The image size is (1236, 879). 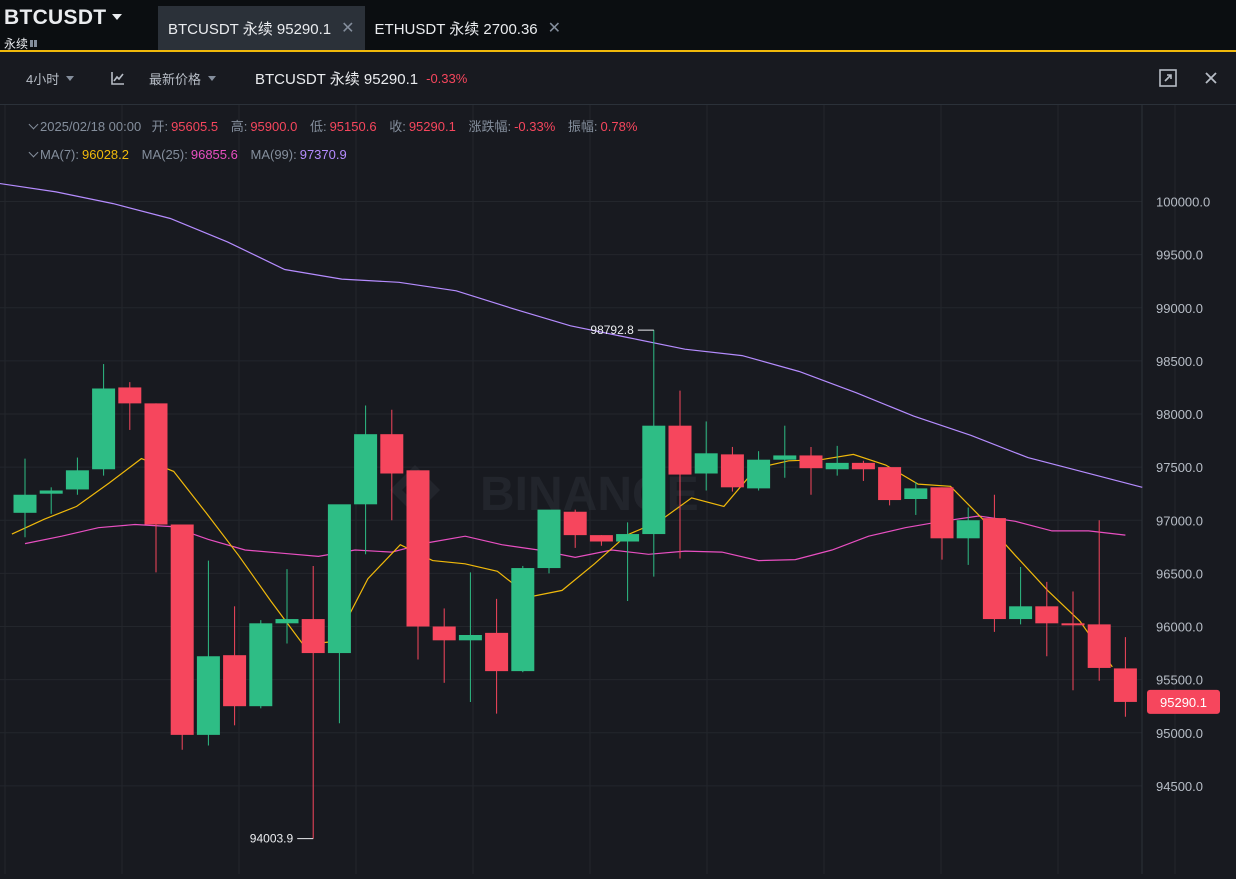 What do you see at coordinates (612, 330) in the screenshot?
I see `high-price-label: 98792.8` at bounding box center [612, 330].